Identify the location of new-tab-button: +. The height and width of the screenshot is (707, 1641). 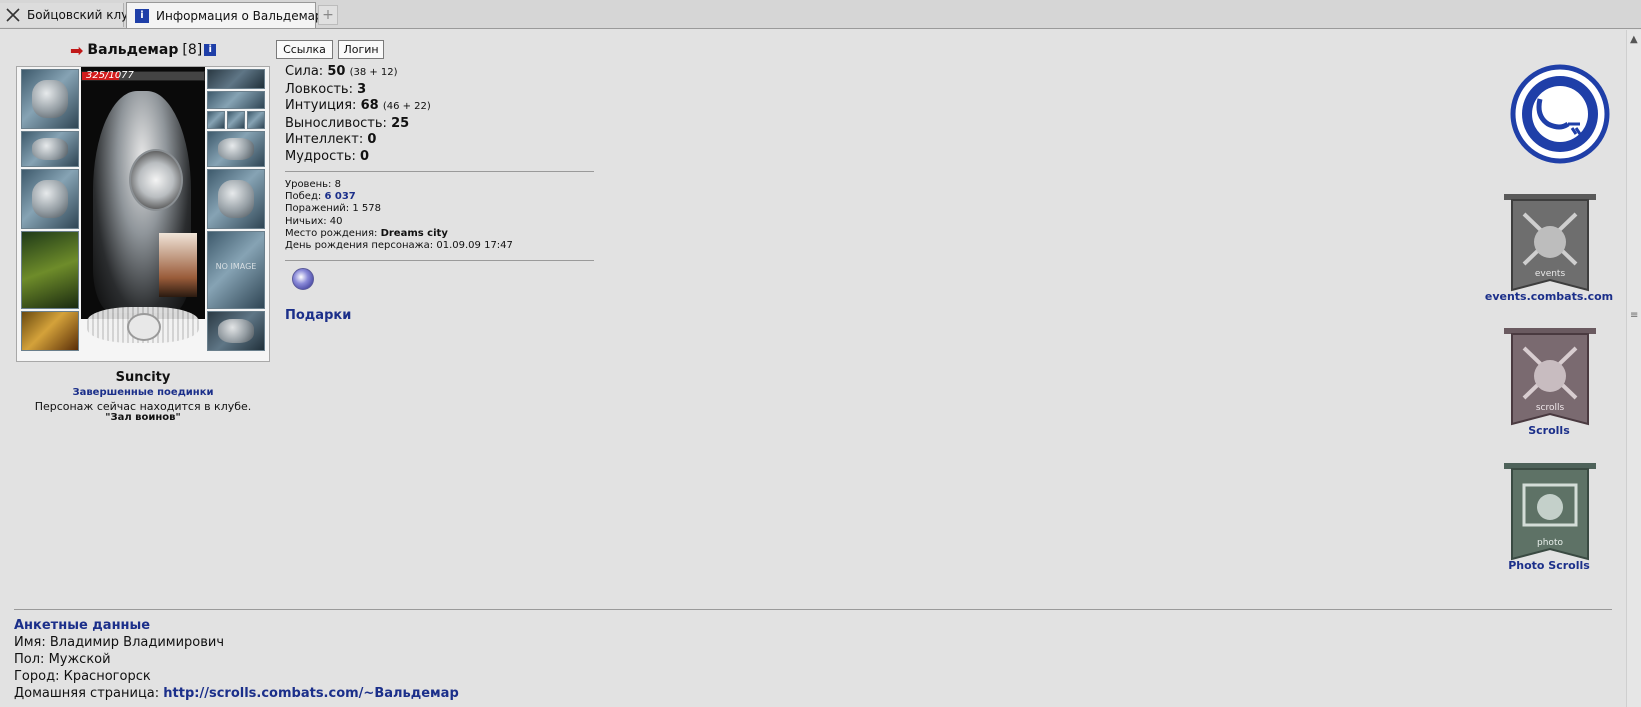
(328, 15).